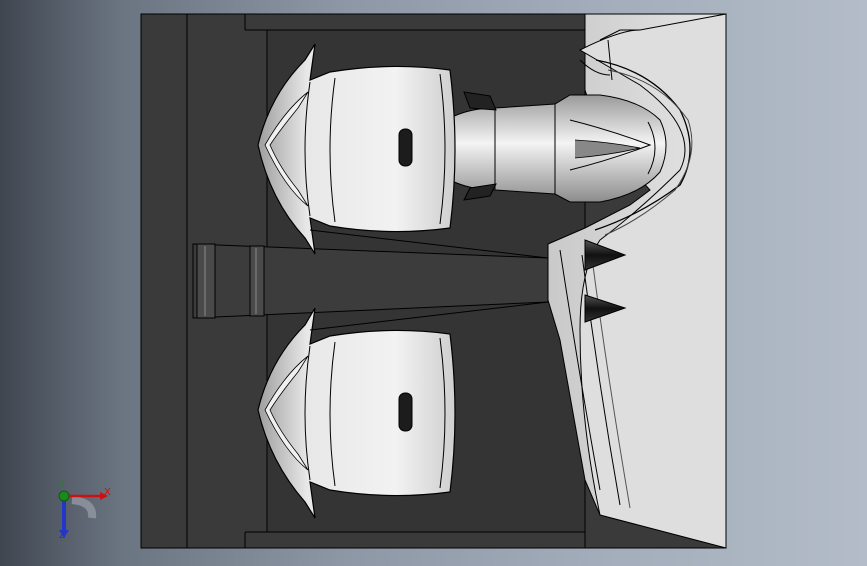 The image size is (867, 566). Describe the element at coordinates (61, 485) in the screenshot. I see `y-axis-label: Y` at that location.